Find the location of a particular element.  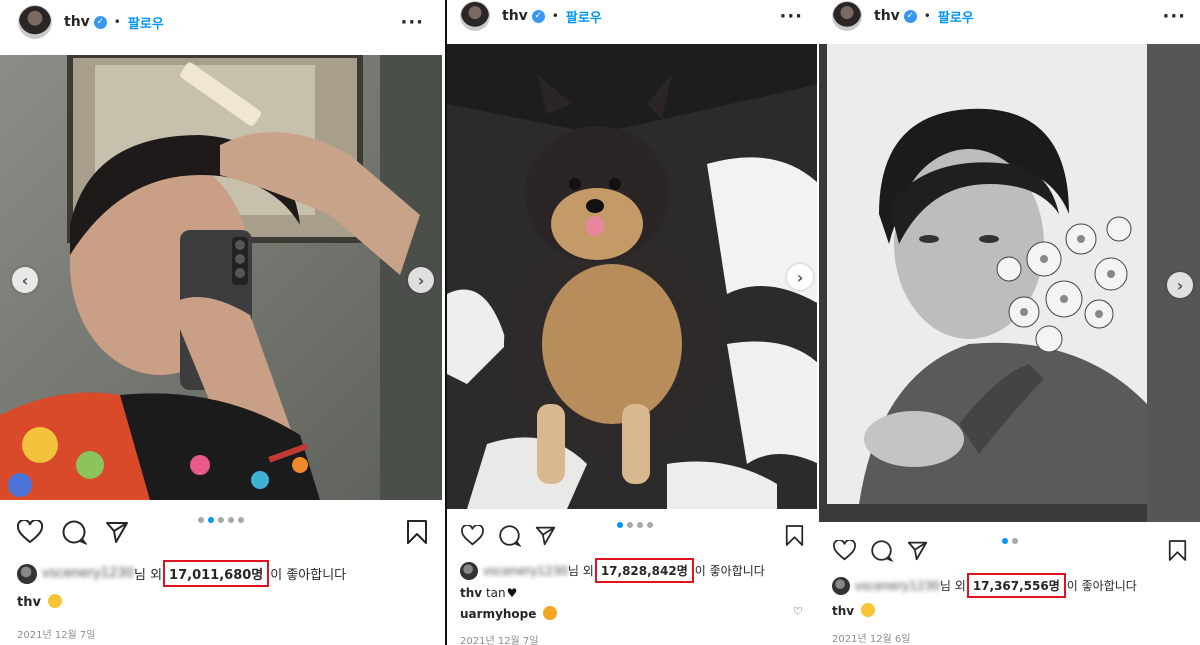

likes-line: vscenery1230 님 외 17,367,556명 이 좋아합니다 is located at coordinates (984, 585).